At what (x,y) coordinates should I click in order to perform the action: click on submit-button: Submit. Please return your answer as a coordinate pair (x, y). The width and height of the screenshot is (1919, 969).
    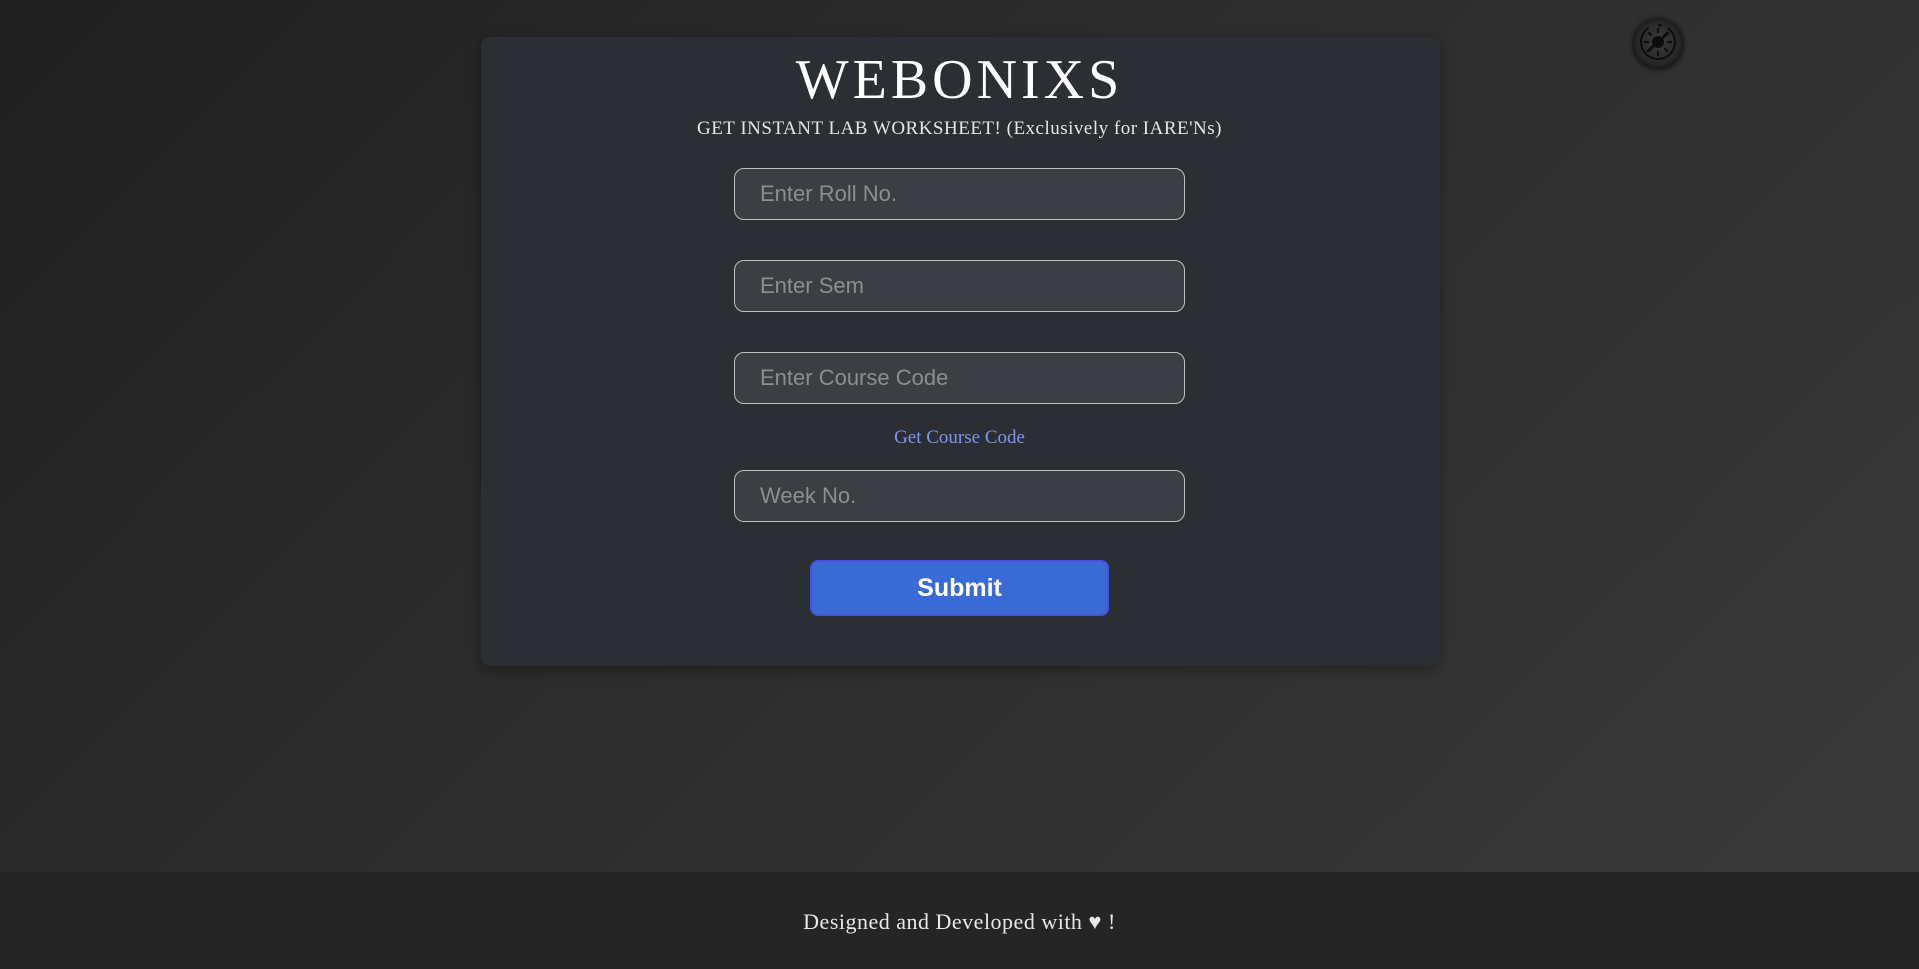
    Looking at the image, I should click on (959, 588).